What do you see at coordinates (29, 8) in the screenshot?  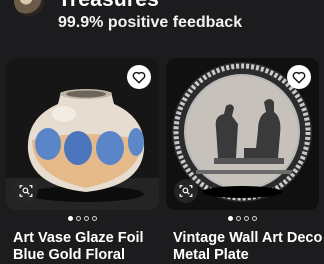 I see `seller-avatar` at bounding box center [29, 8].